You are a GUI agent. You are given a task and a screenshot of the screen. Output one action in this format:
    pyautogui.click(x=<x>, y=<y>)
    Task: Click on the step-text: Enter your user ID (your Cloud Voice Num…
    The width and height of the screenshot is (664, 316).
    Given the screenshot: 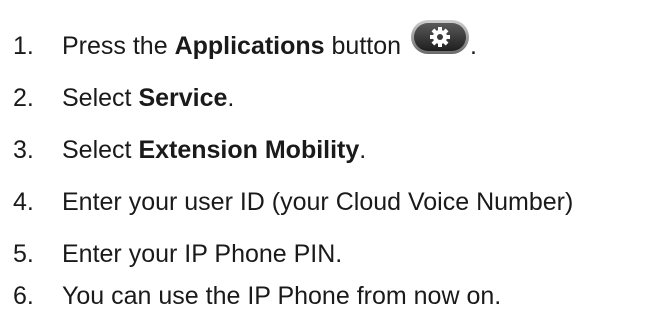 What is the action you would take?
    pyautogui.click(x=318, y=201)
    